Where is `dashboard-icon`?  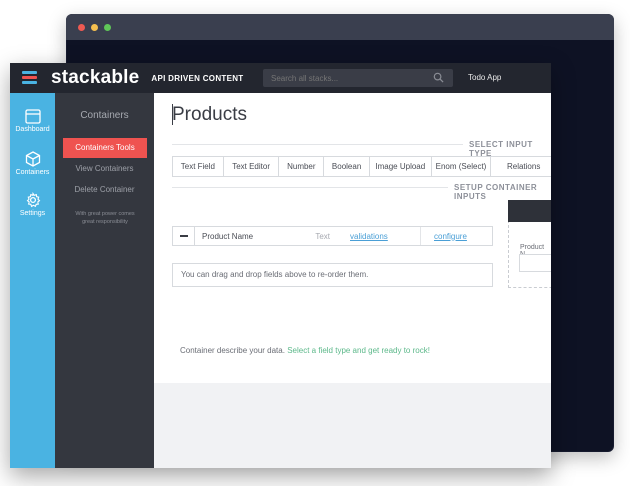 dashboard-icon is located at coordinates (32, 116).